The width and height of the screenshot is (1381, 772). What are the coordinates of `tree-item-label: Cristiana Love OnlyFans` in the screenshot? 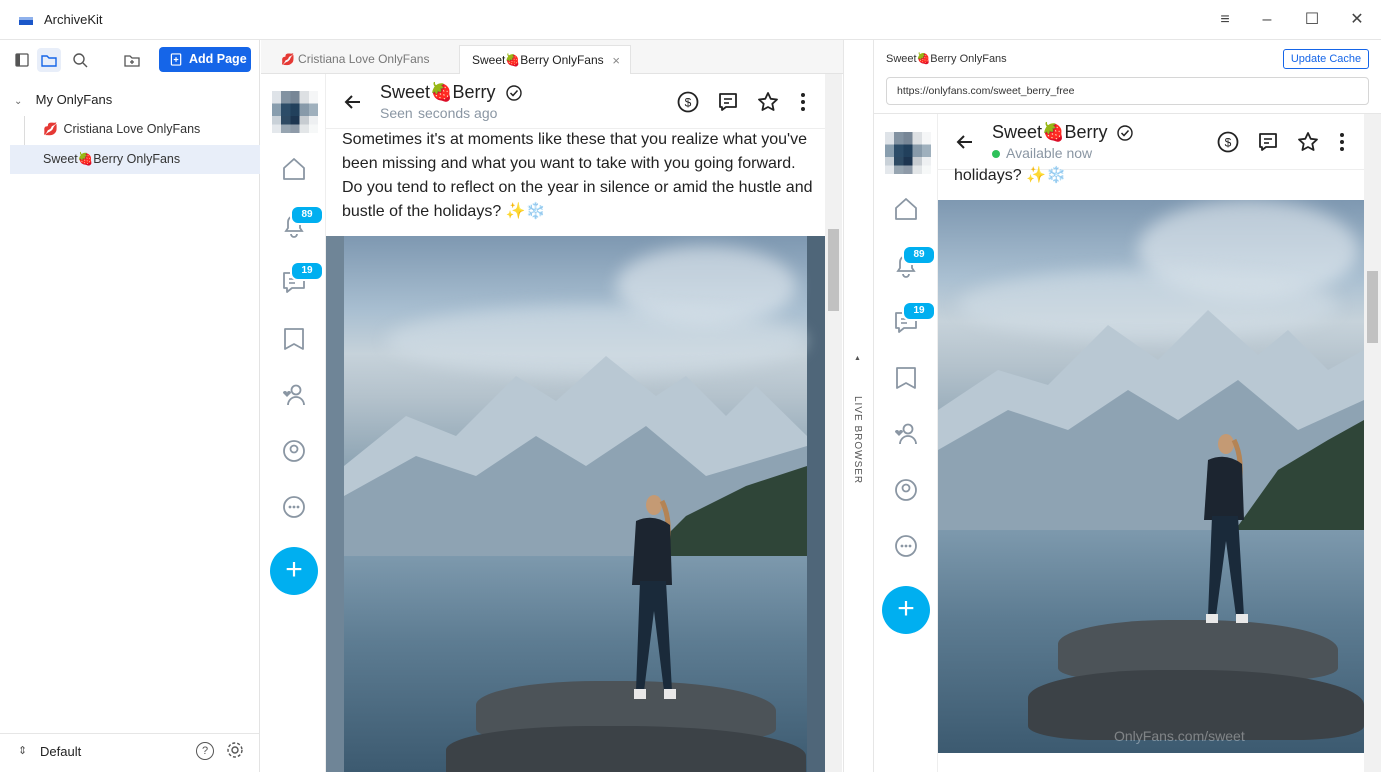 It's located at (132, 129).